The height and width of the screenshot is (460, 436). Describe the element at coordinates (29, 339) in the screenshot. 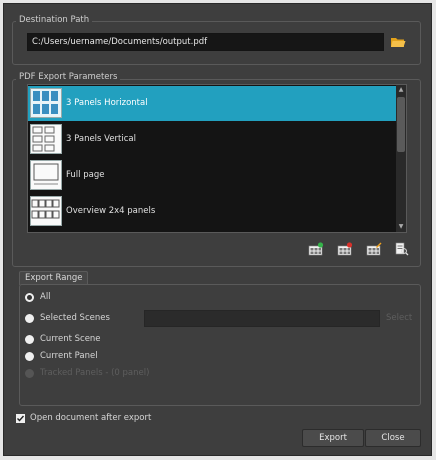

I see `range-current-scene-radio` at that location.